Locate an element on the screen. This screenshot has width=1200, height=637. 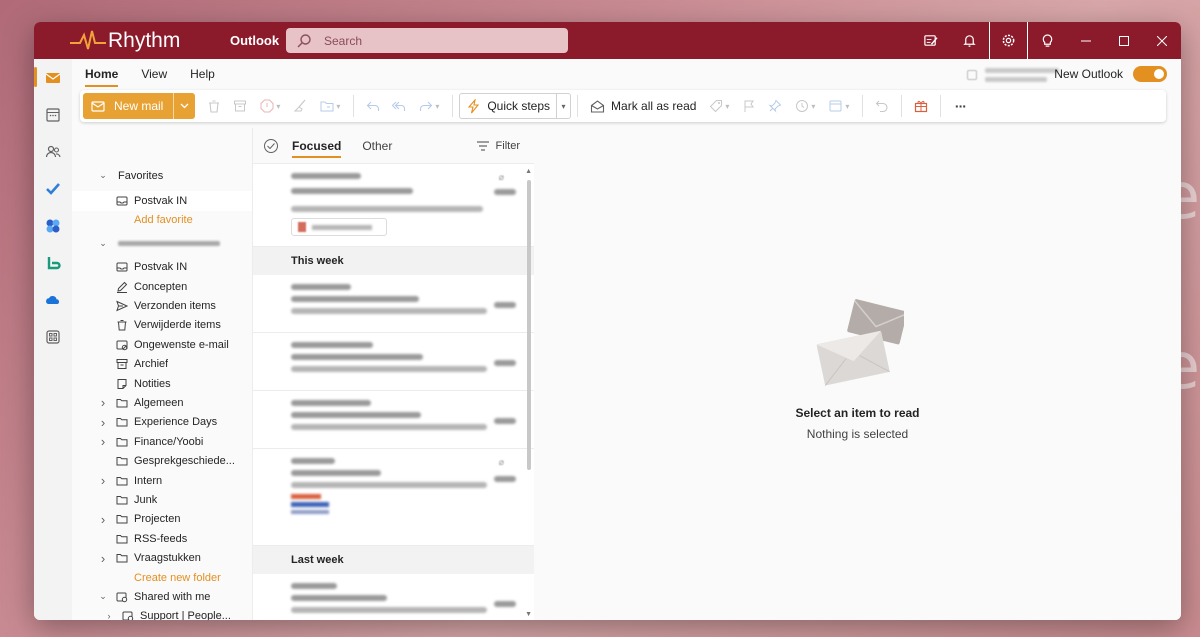
settings-button is located at coordinates (1008, 40).